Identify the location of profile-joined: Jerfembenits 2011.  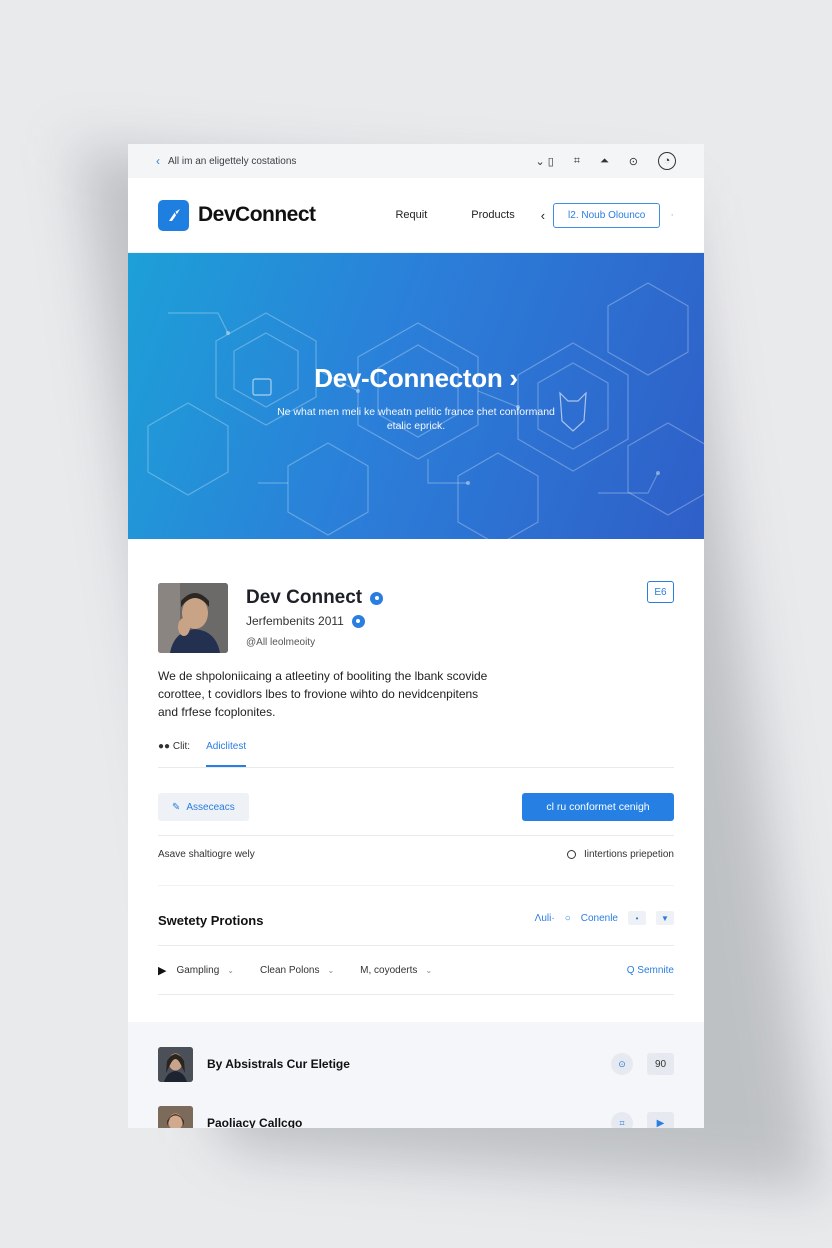
(305, 621).